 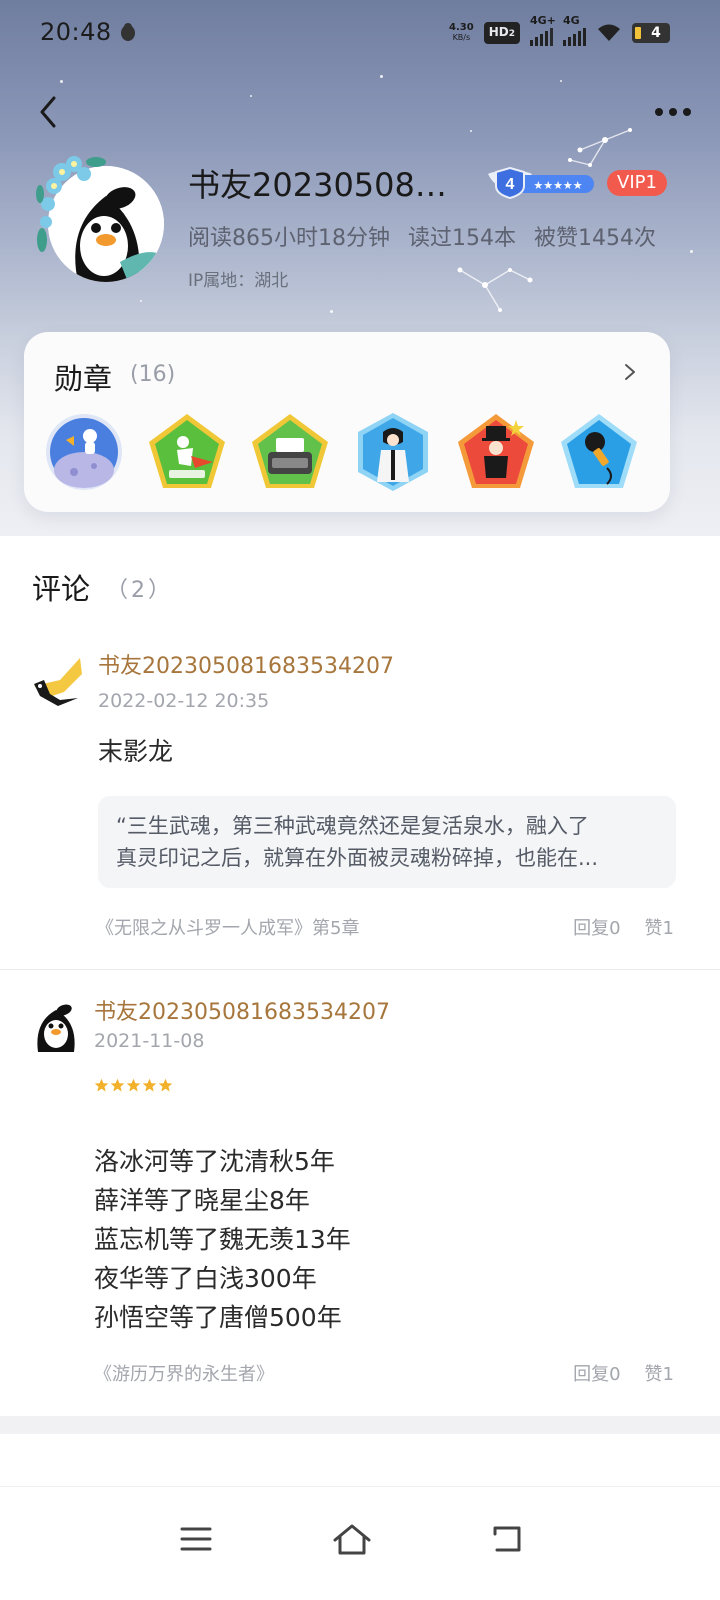 I want to click on signal-4g-plus-icon: 4G+, so click(x=543, y=30).